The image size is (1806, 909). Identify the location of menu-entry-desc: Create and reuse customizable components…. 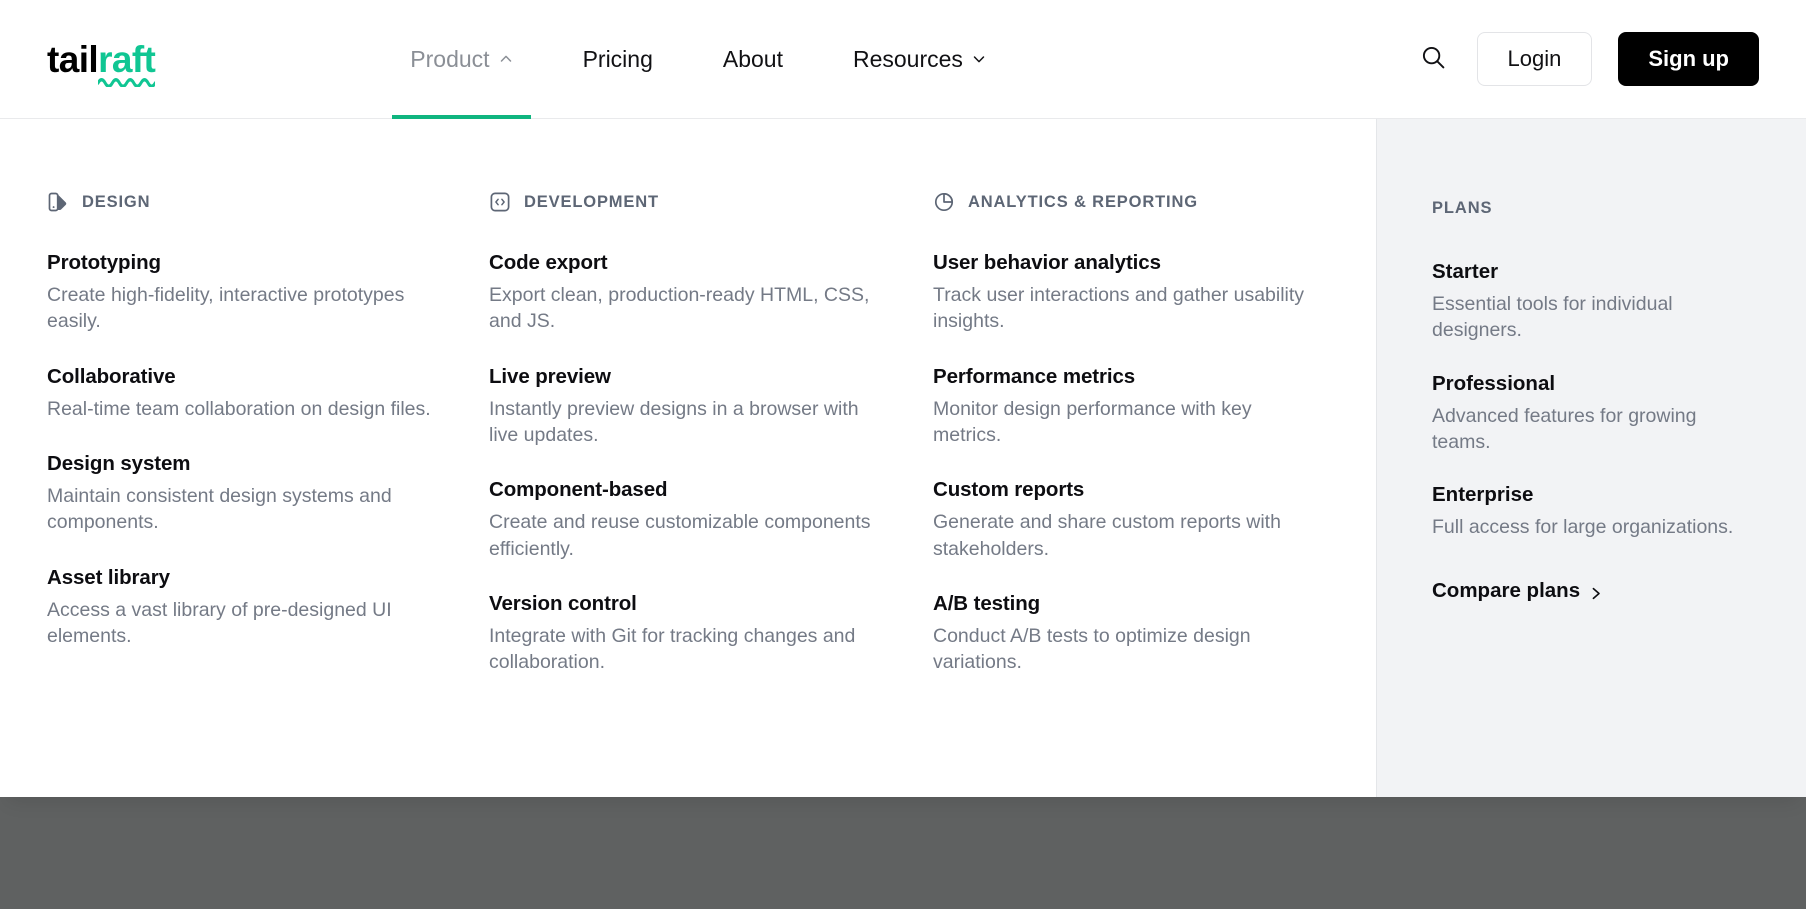
(680, 535).